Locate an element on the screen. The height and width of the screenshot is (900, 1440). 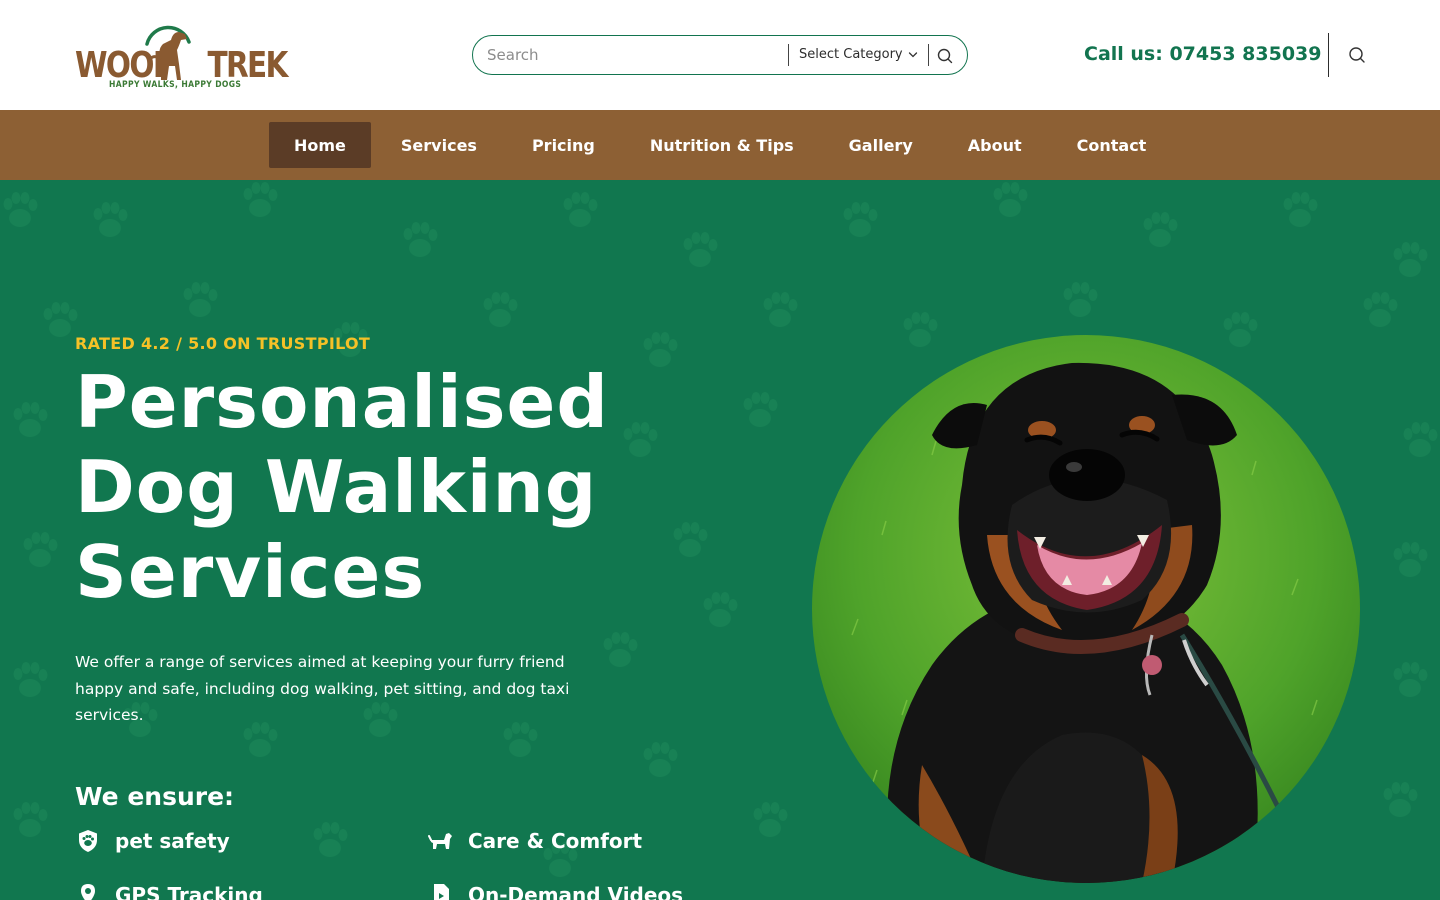
header-divider is located at coordinates (1328, 55).